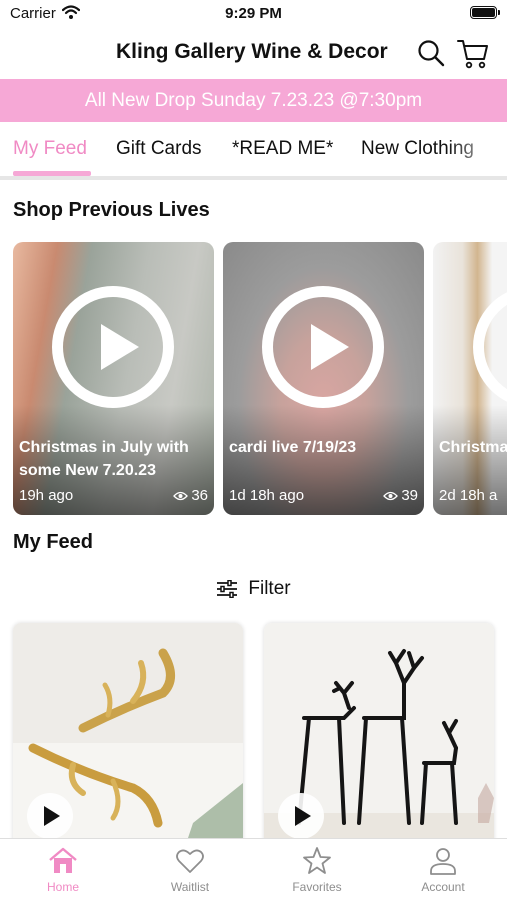 This screenshot has width=507, height=900. I want to click on store-title: Kling Gallery Wine & Decor, so click(252, 51).